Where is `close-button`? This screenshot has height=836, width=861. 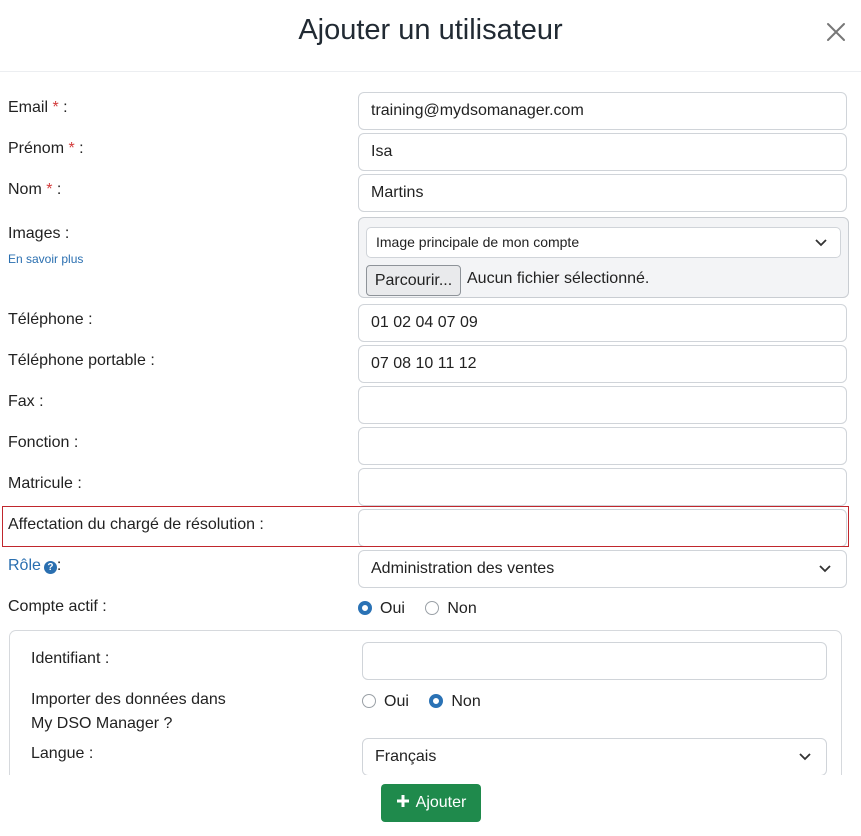 close-button is located at coordinates (836, 32).